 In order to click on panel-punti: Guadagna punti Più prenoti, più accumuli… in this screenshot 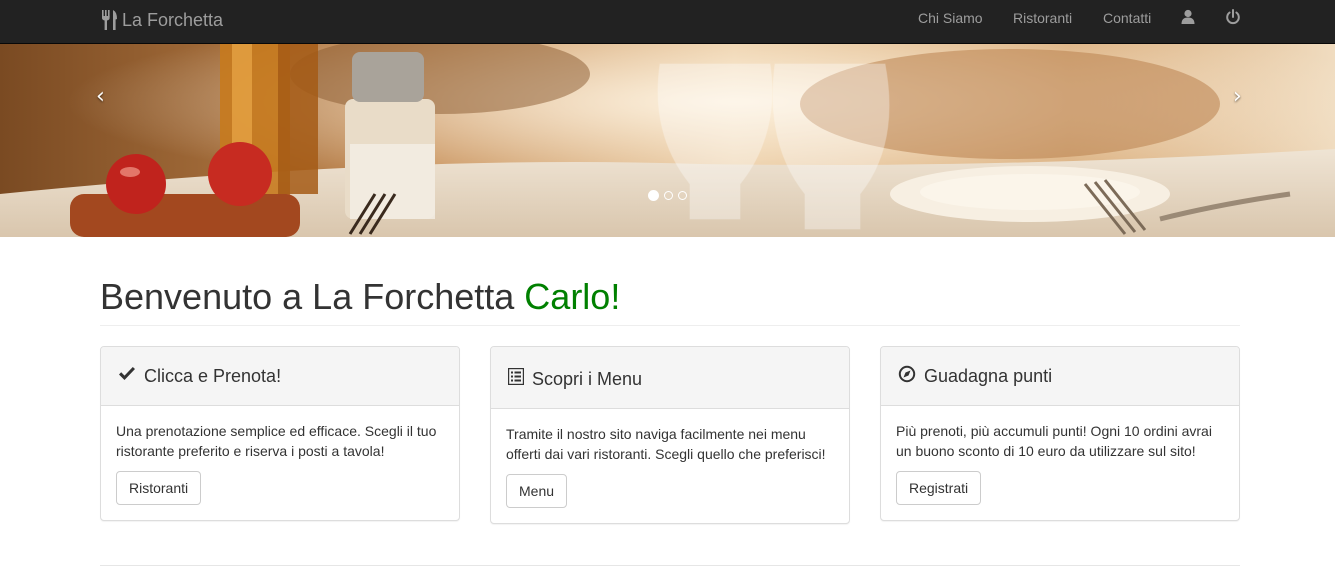, I will do `click(1060, 433)`.